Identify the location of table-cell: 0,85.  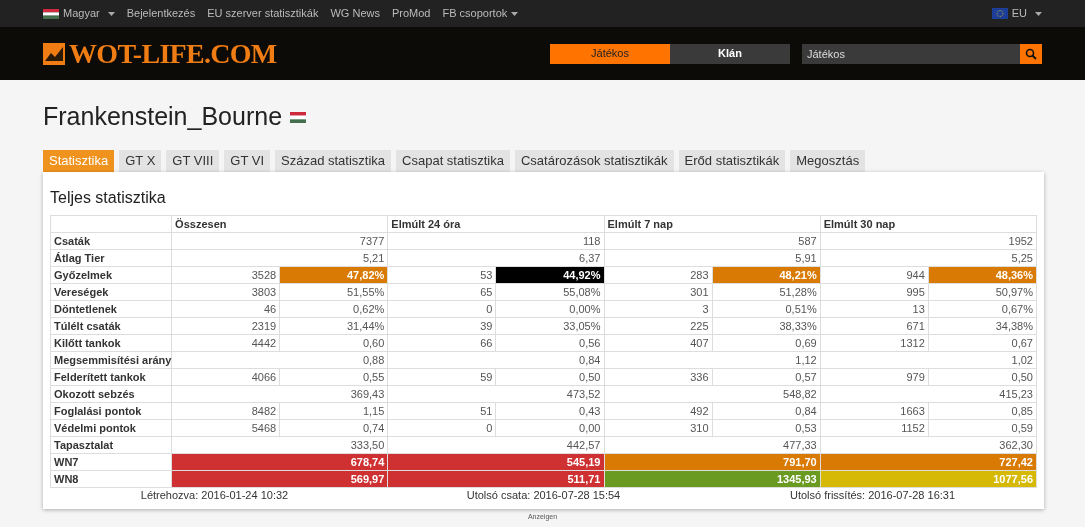
(982, 411).